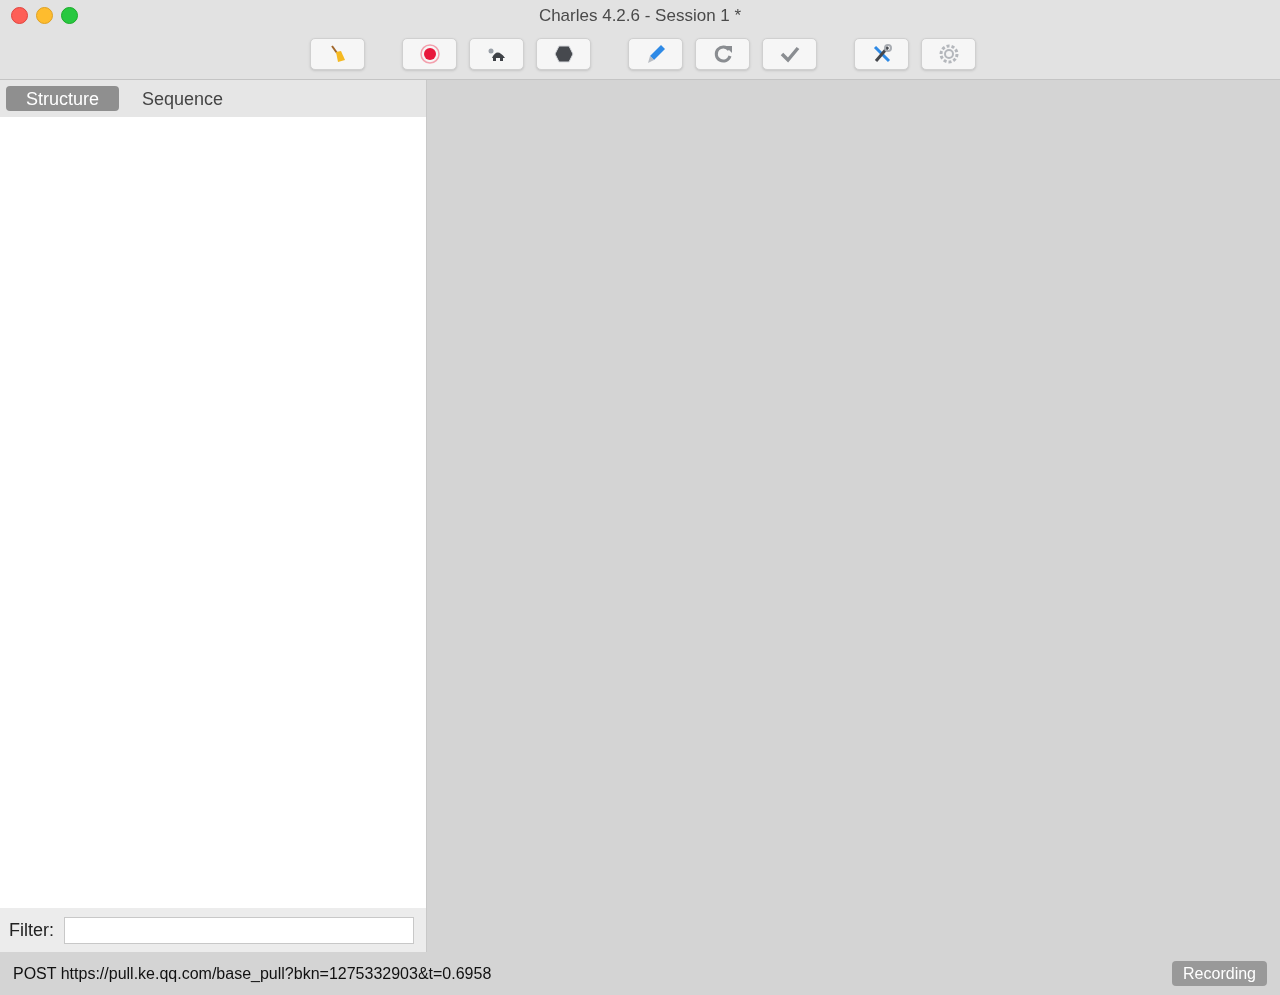 The width and height of the screenshot is (1280, 995). I want to click on minimize-button, so click(44, 15).